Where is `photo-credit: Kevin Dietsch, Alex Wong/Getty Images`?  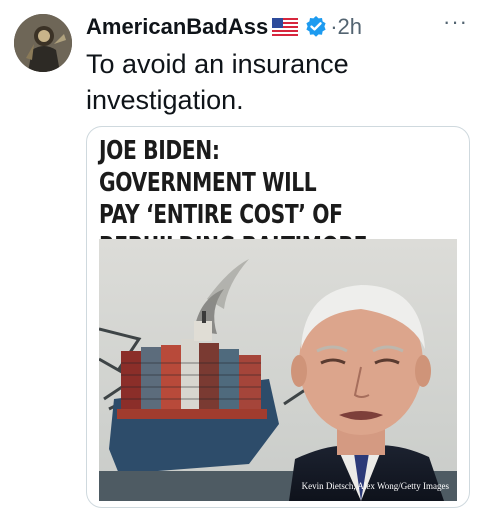
photo-credit: Kevin Dietsch, Alex Wong/Getty Images is located at coordinates (375, 486).